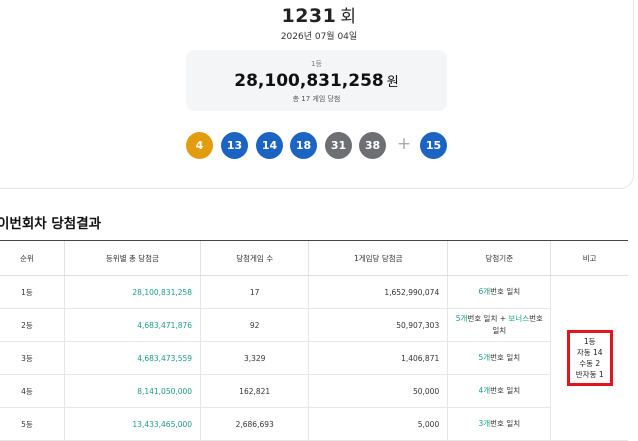  Describe the element at coordinates (132, 391) in the screenshot. I see `row-total: 8,141,050,000` at that location.